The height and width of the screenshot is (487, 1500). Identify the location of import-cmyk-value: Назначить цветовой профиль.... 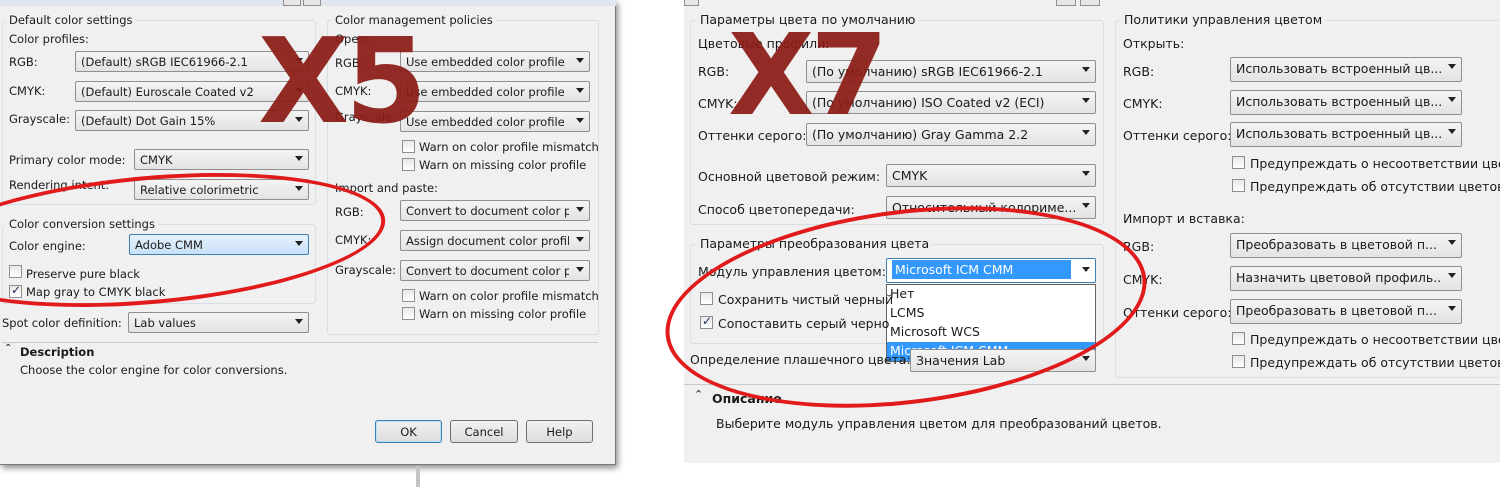
(1338, 277).